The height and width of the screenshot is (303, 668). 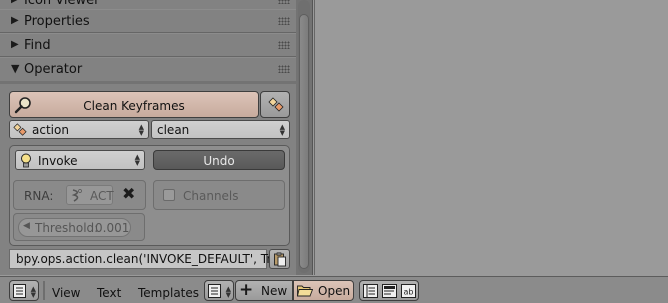 I want to click on panel-header-properties: ▶ Properties, so click(x=148, y=21).